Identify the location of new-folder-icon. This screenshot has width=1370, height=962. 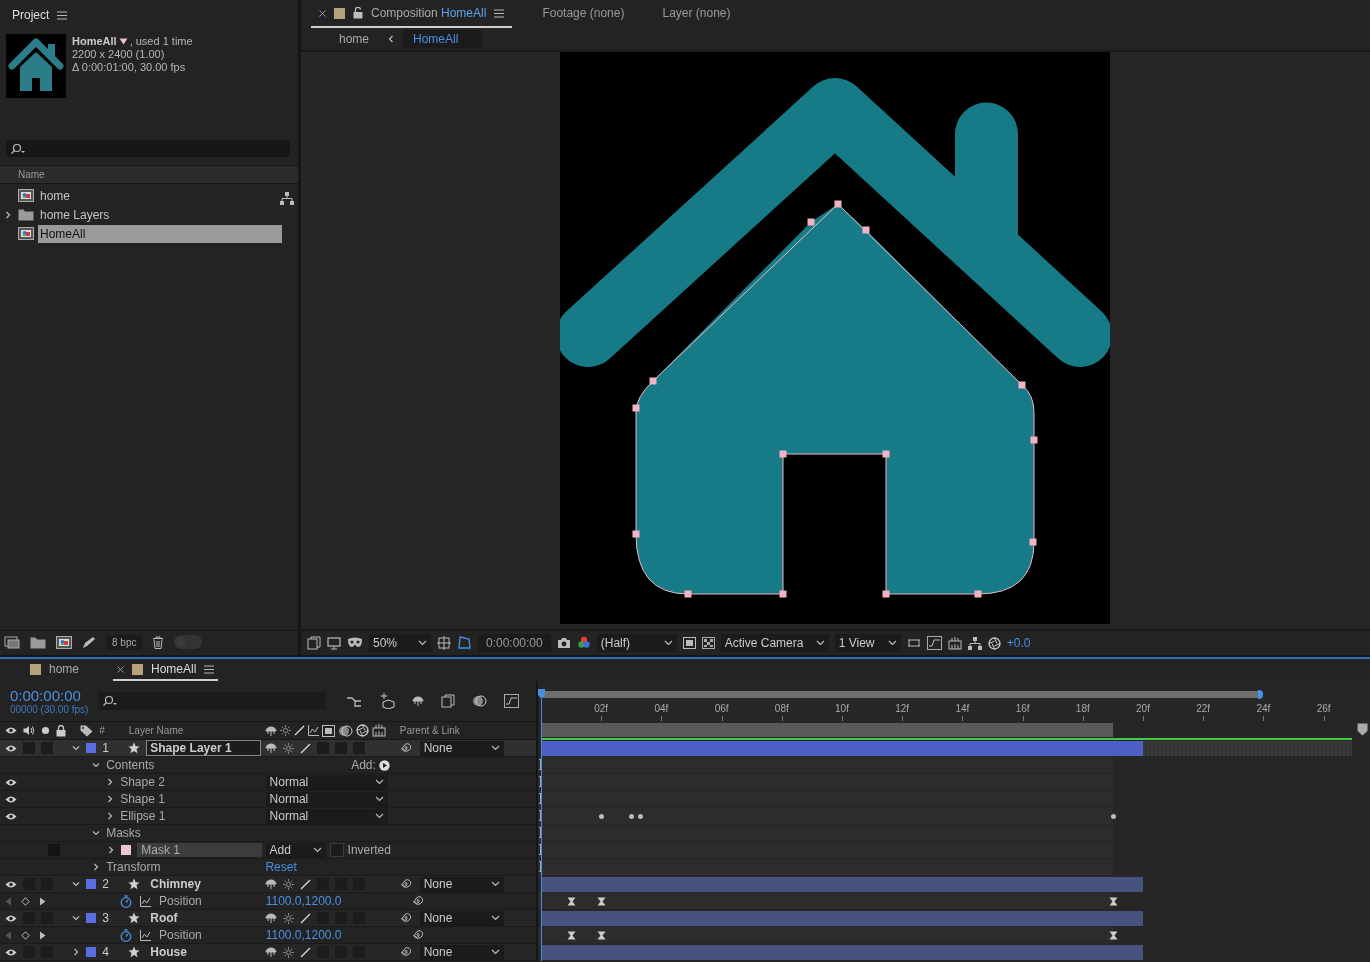
(38, 642).